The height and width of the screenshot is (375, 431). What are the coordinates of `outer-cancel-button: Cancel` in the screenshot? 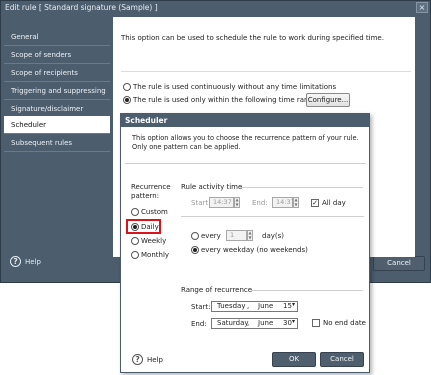 It's located at (399, 263).